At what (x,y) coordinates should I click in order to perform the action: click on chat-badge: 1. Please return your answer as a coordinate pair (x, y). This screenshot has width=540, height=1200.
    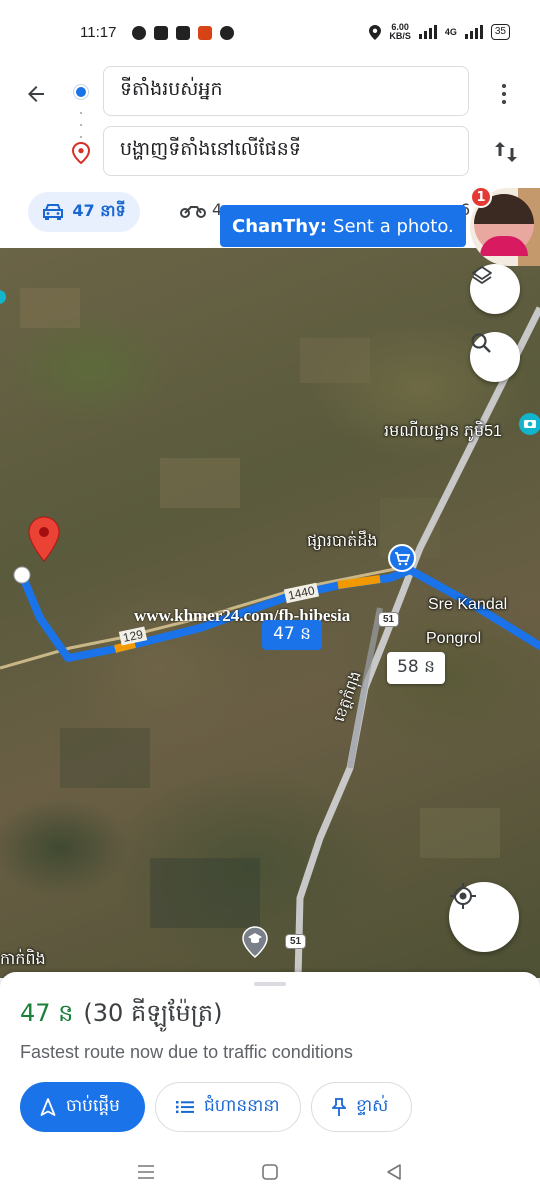
    Looking at the image, I should click on (481, 197).